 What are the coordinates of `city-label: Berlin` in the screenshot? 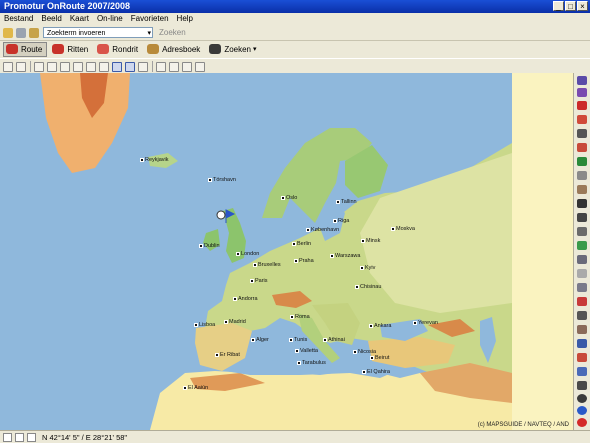 It's located at (301, 244).